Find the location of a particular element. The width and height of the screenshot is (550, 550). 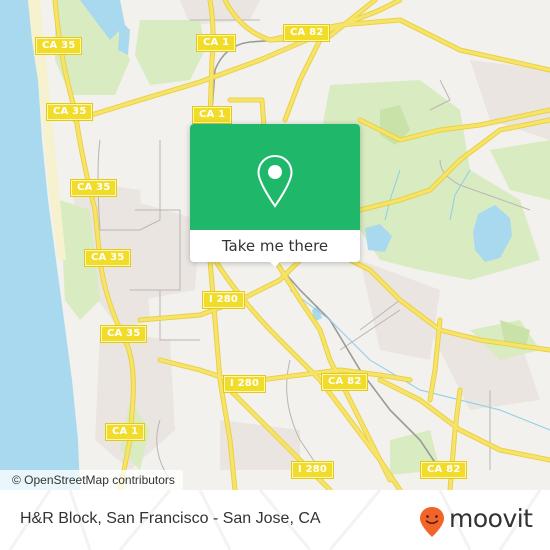

place-title: H&R Block, San Francisco - San Jose, CA is located at coordinates (170, 518).